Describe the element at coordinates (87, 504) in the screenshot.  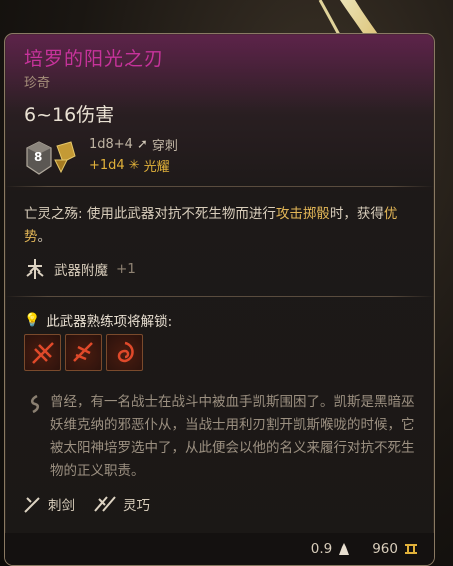
I see `weapon-properties: 刺剑 灵巧` at that location.